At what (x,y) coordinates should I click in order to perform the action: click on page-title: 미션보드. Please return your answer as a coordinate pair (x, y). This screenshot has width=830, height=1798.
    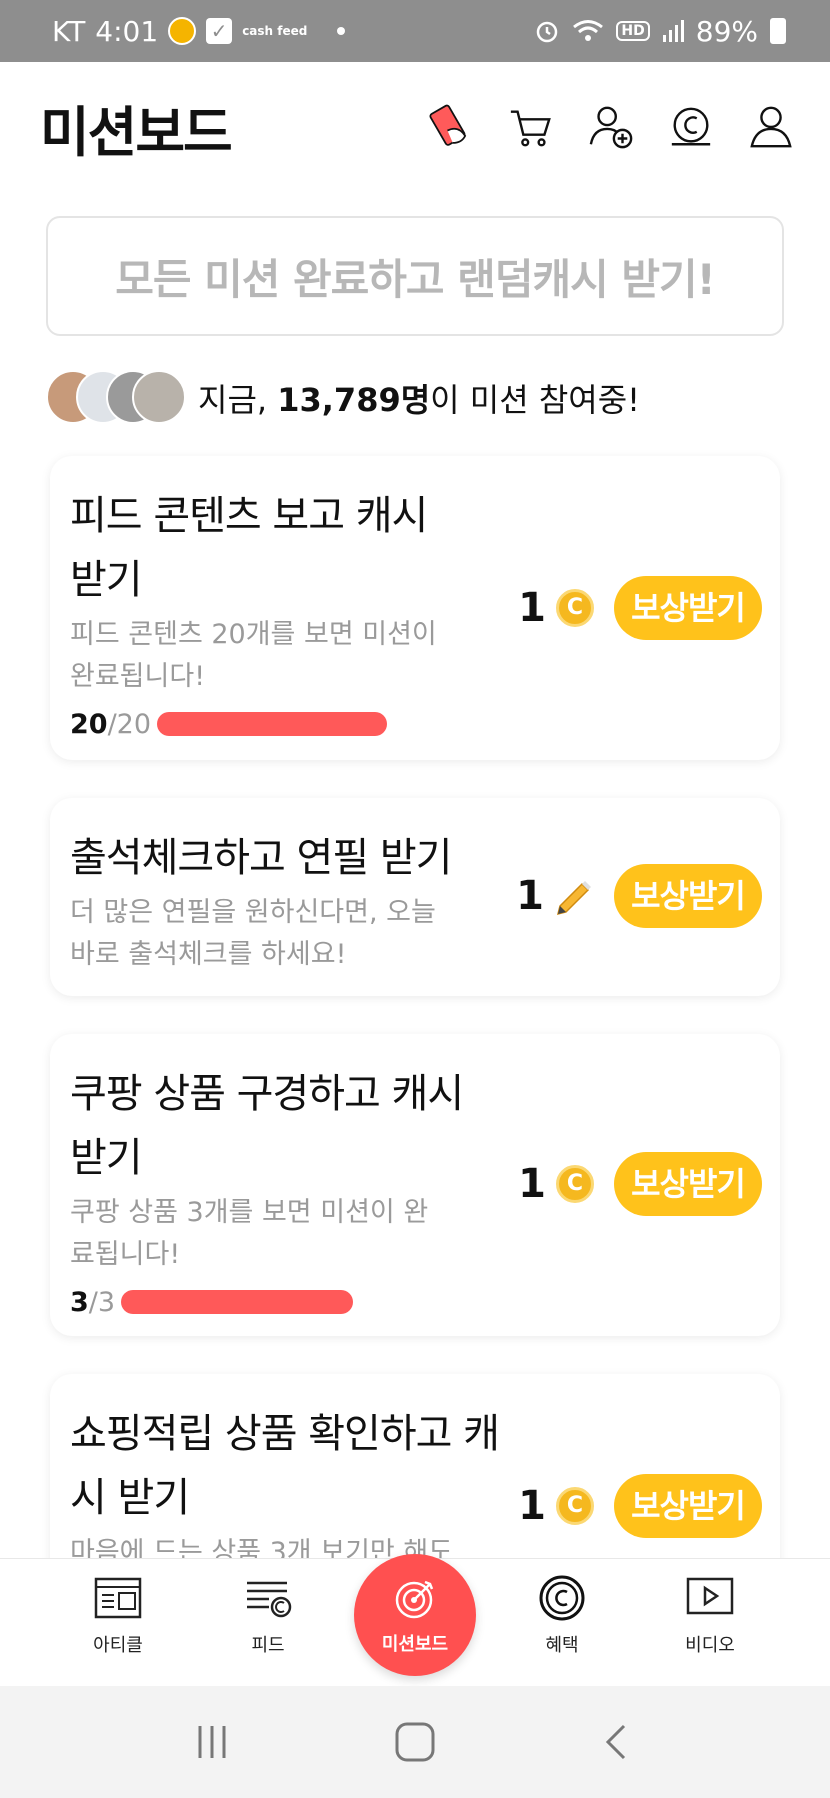
    Looking at the image, I should click on (136, 132).